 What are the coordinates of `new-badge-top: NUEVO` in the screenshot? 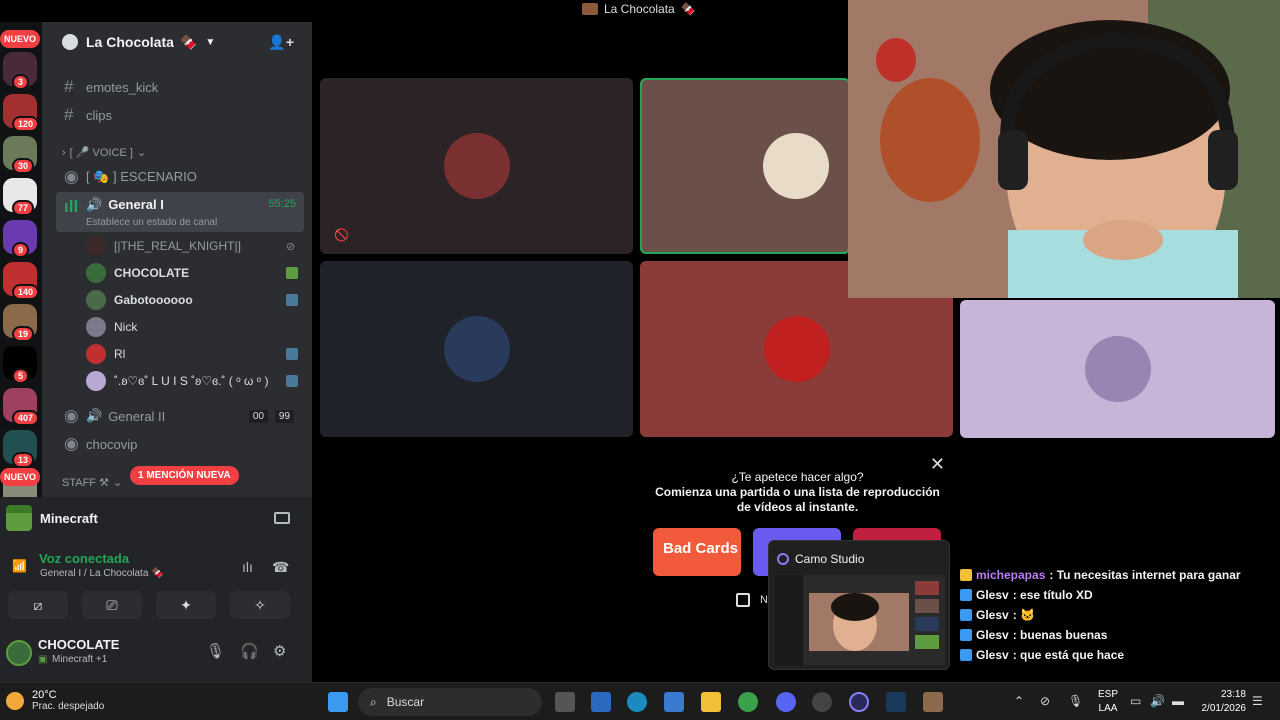 It's located at (20, 39).